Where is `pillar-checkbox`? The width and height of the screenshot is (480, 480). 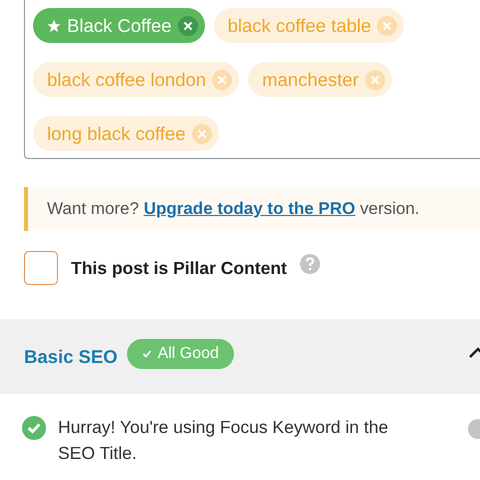
pillar-checkbox is located at coordinates (41, 268).